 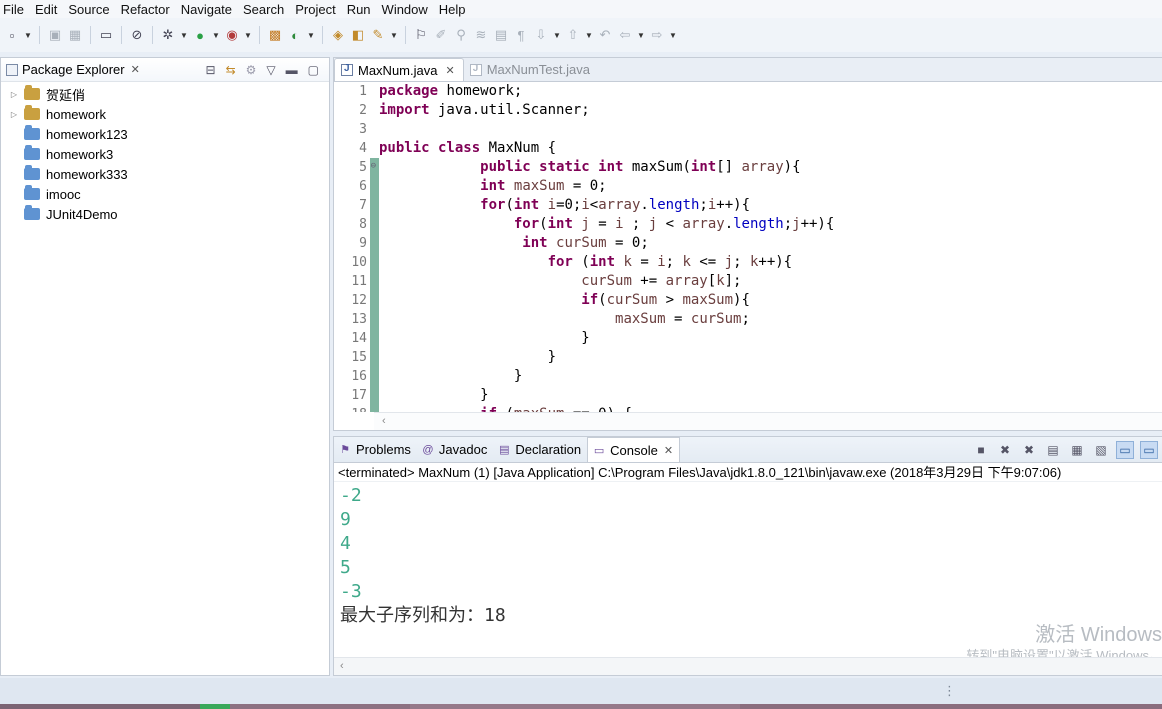 What do you see at coordinates (251, 70) in the screenshot?
I see `focus-icon: ⚙` at bounding box center [251, 70].